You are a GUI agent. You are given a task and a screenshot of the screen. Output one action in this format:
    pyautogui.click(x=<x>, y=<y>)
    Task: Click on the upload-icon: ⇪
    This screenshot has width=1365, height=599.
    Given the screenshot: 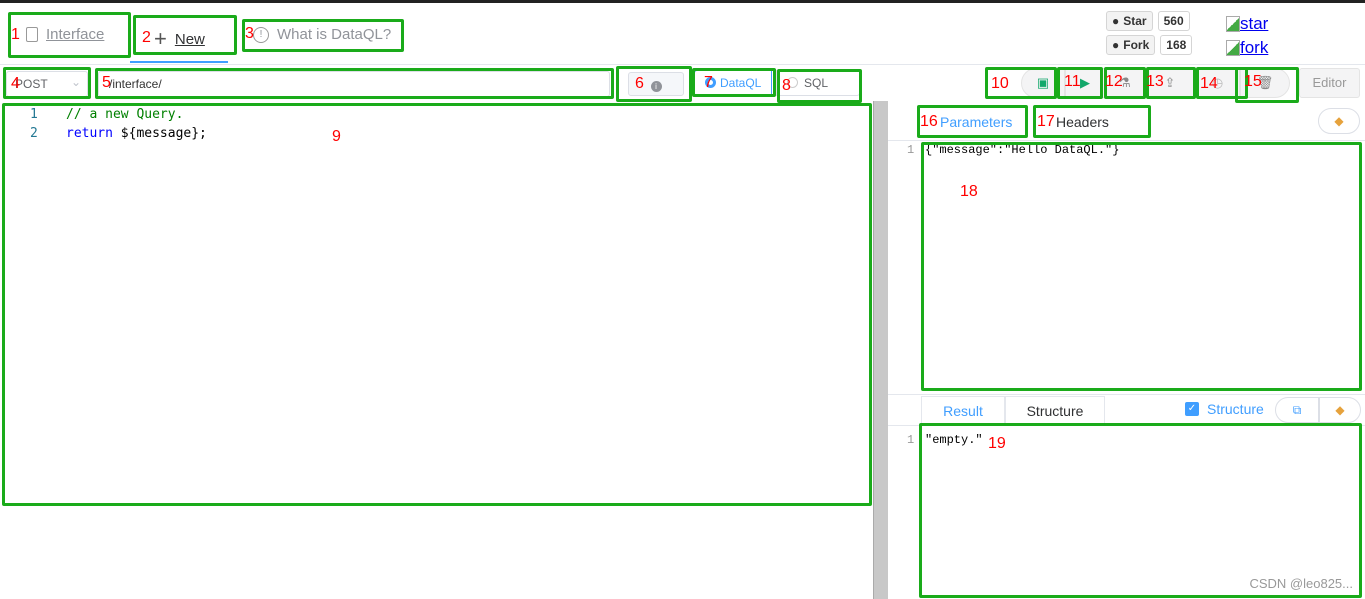 What is the action you would take?
    pyautogui.click(x=1170, y=82)
    